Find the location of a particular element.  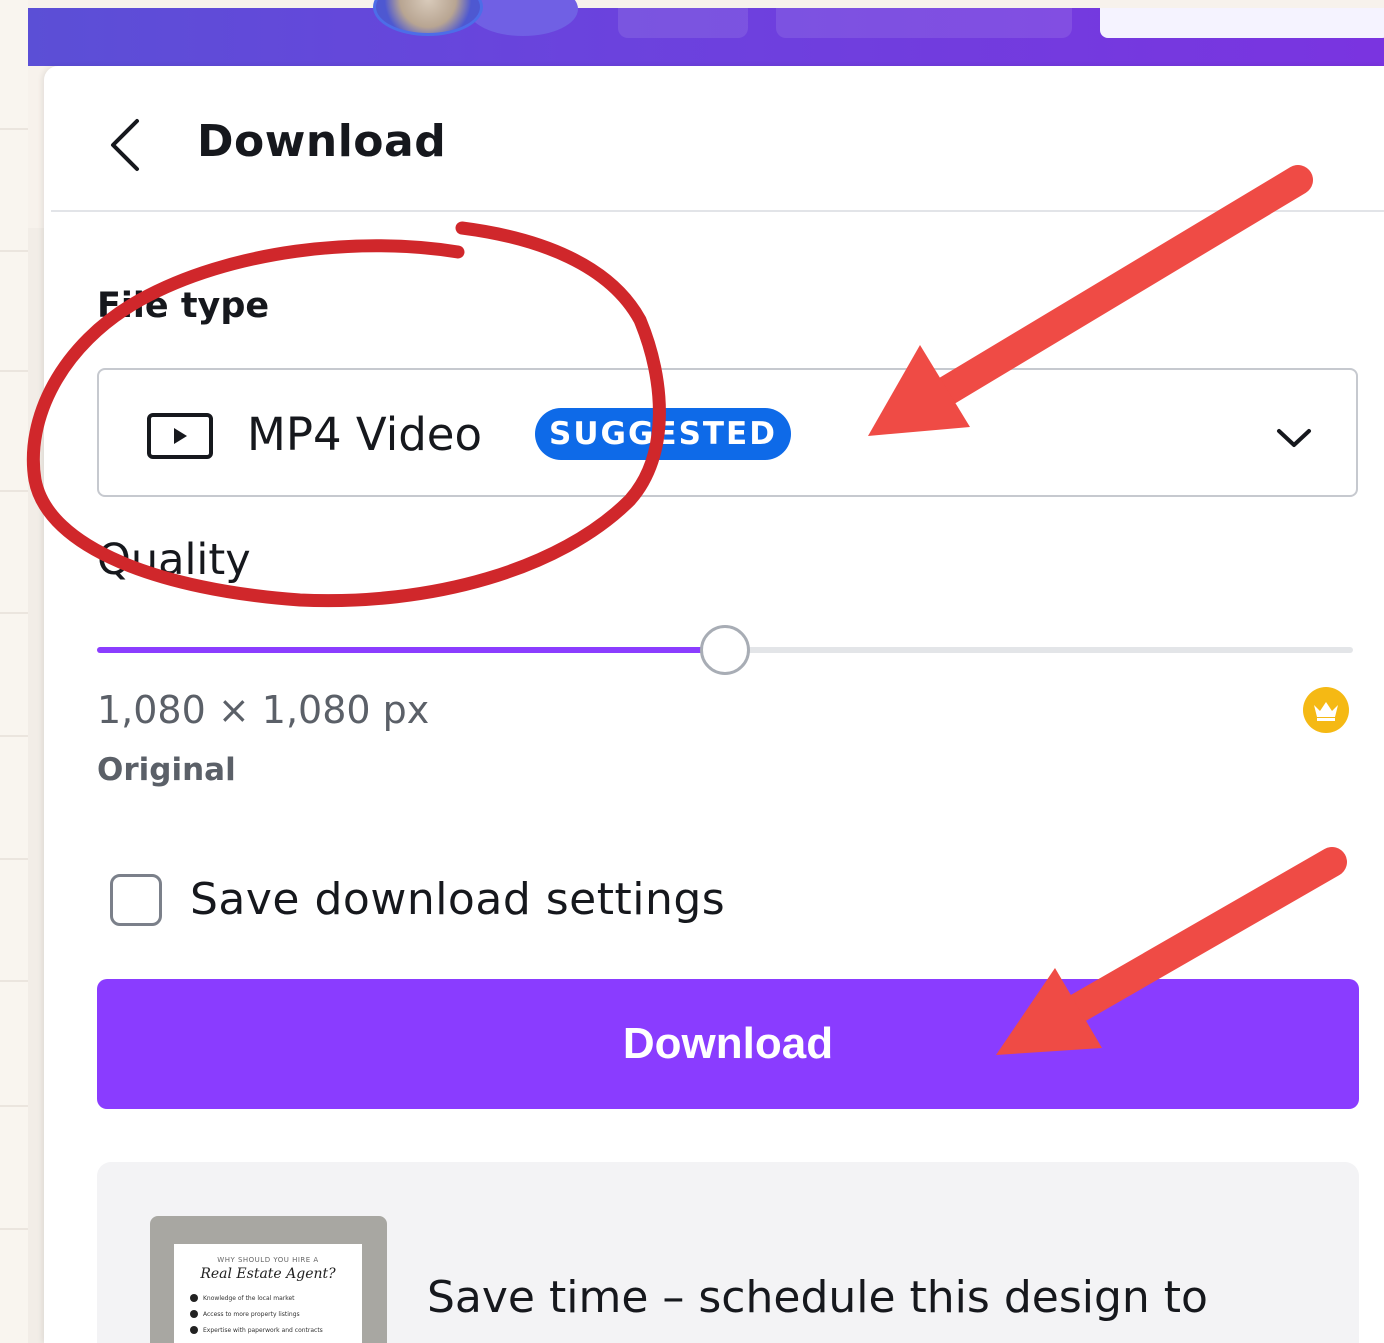

thumbnail-list-item: Expertise with paperwork and contracts is located at coordinates (256, 1330).